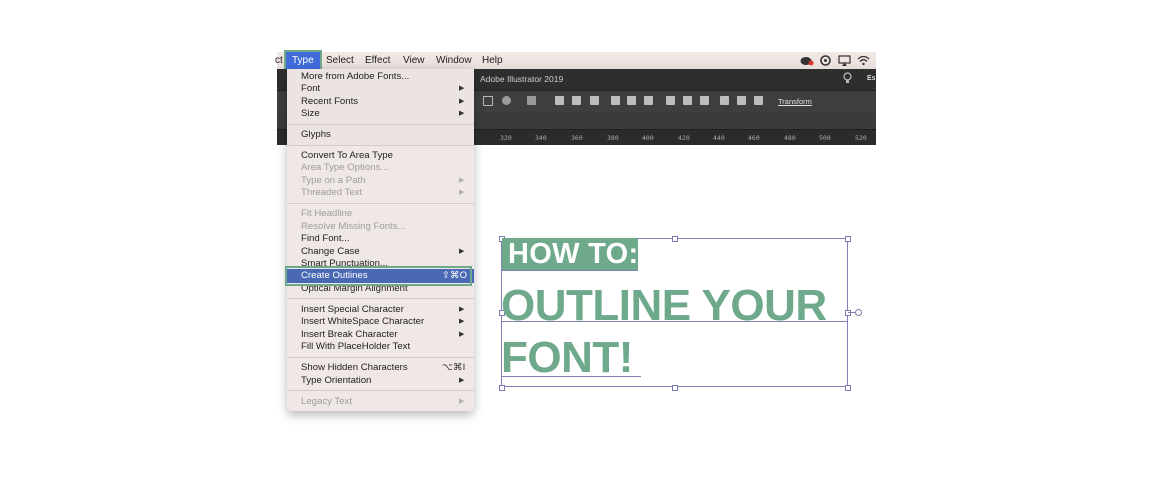 The image size is (1150, 496). Describe the element at coordinates (851, 312) in the screenshot. I see `handle-connector` at that location.